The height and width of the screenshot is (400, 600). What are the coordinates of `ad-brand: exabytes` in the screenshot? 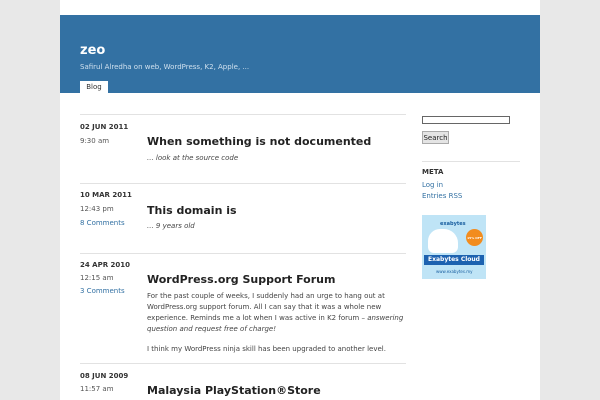 It's located at (453, 224).